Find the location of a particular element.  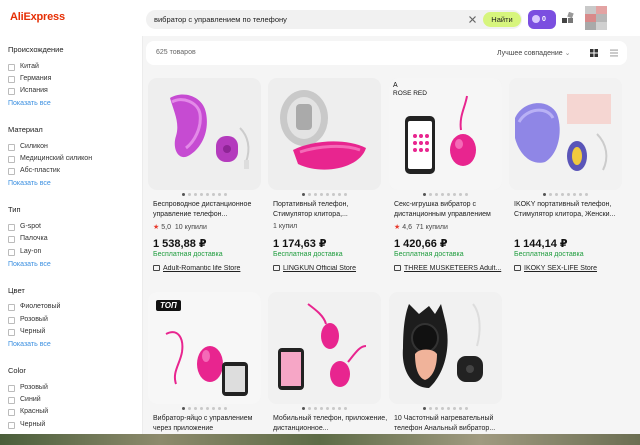

search-input: вибратор с управлением по телефону is located at coordinates (220, 19).